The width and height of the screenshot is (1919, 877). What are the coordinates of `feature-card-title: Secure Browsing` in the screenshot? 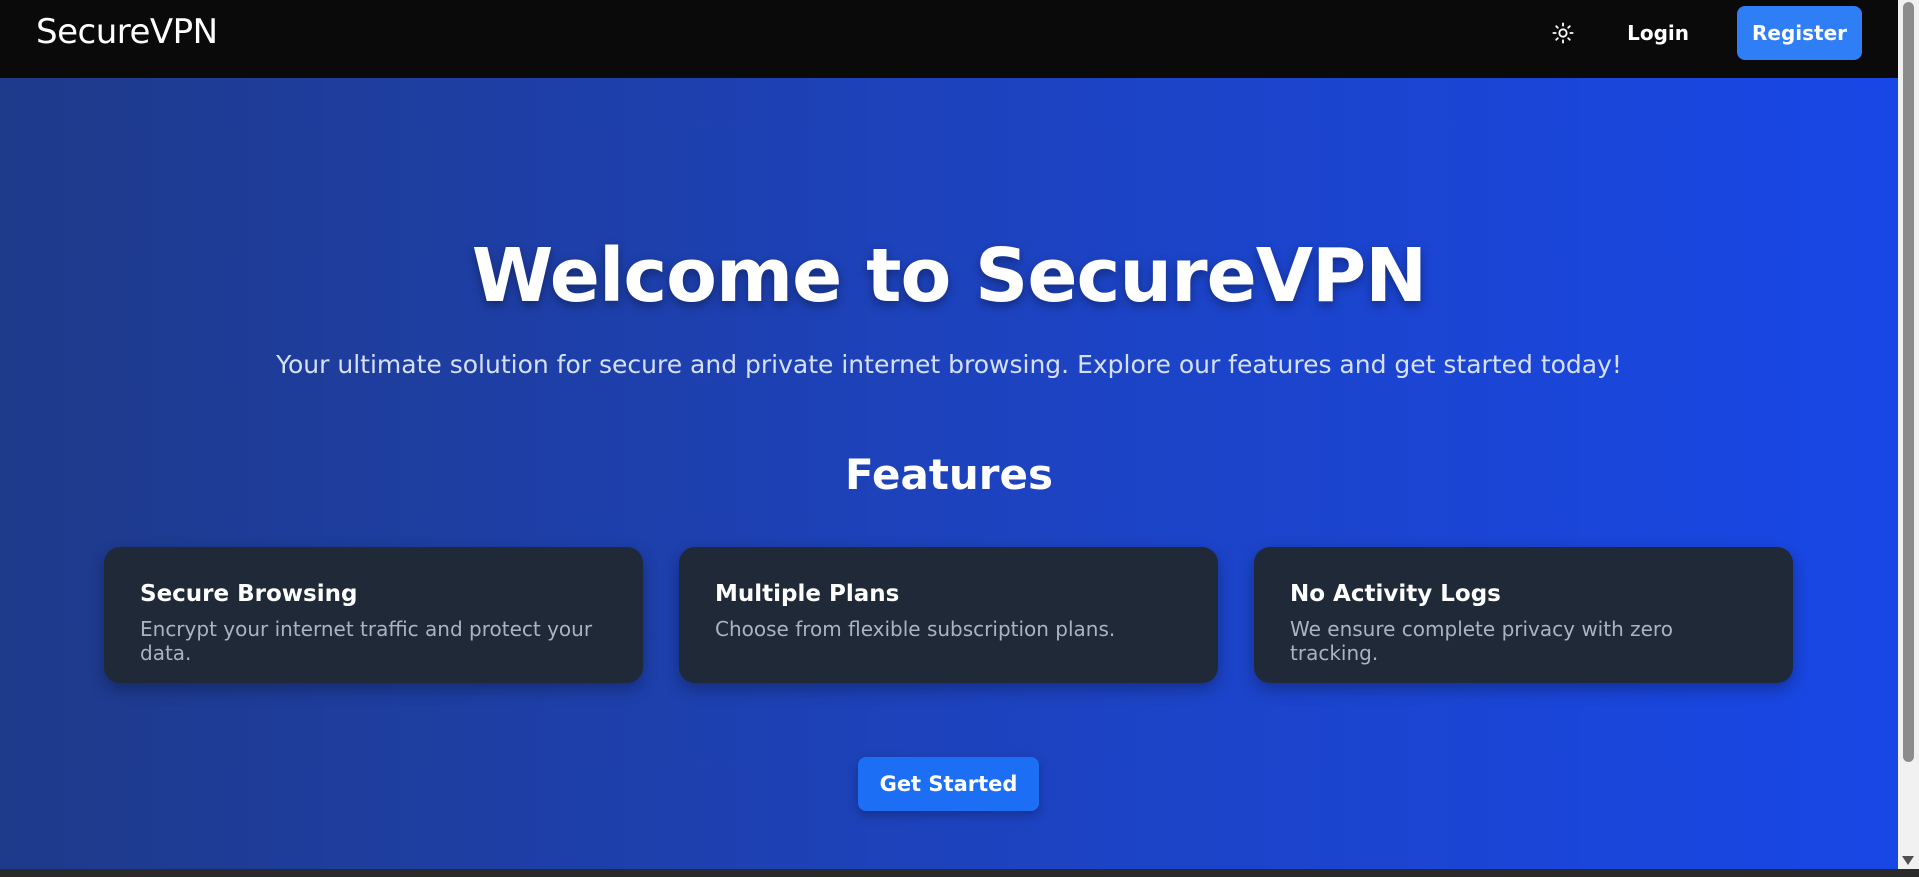 It's located at (249, 594).